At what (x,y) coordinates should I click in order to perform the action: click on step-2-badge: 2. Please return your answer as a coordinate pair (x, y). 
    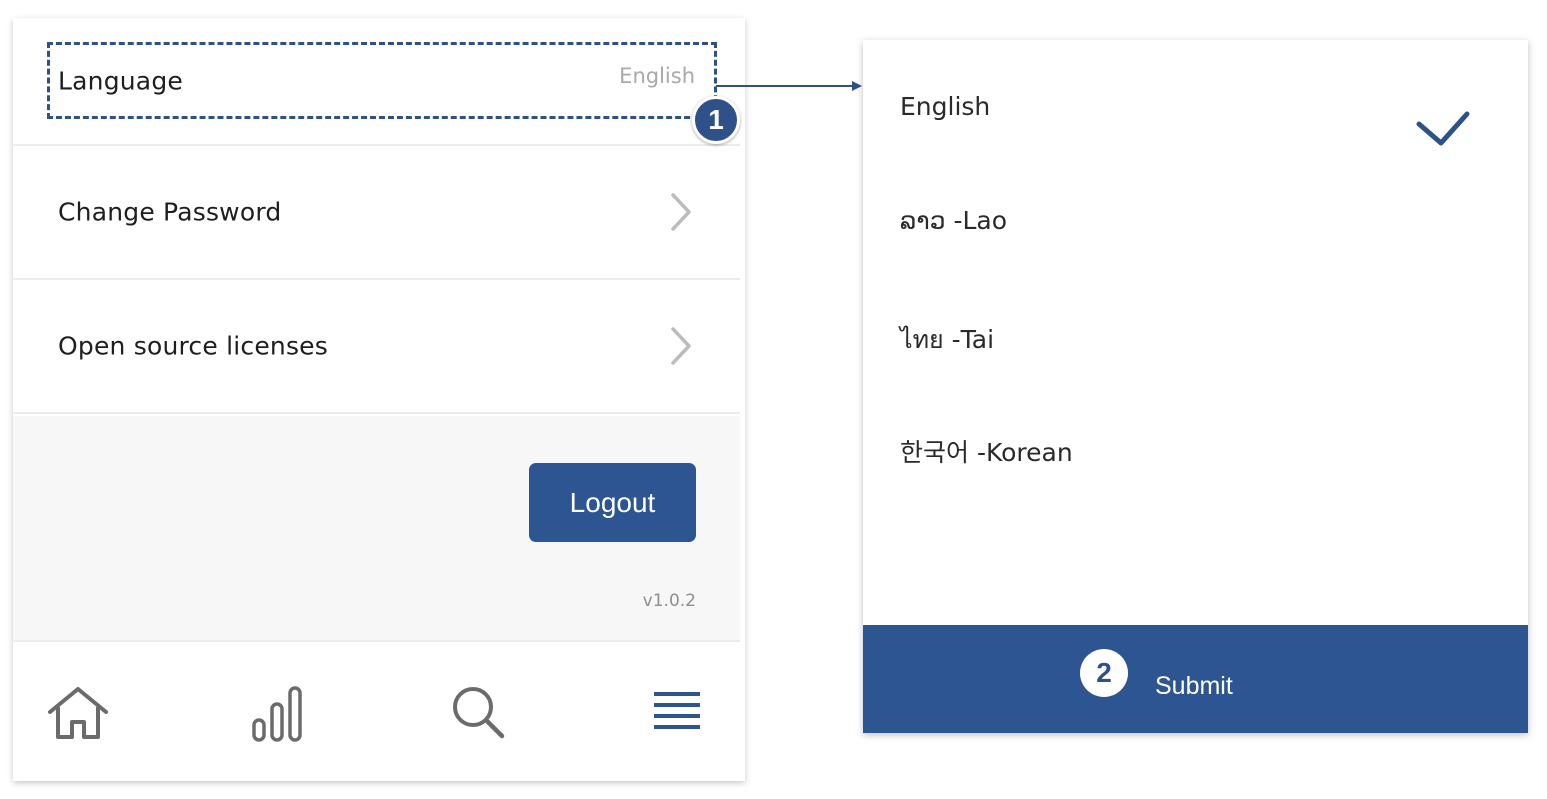
    Looking at the image, I should click on (1104, 673).